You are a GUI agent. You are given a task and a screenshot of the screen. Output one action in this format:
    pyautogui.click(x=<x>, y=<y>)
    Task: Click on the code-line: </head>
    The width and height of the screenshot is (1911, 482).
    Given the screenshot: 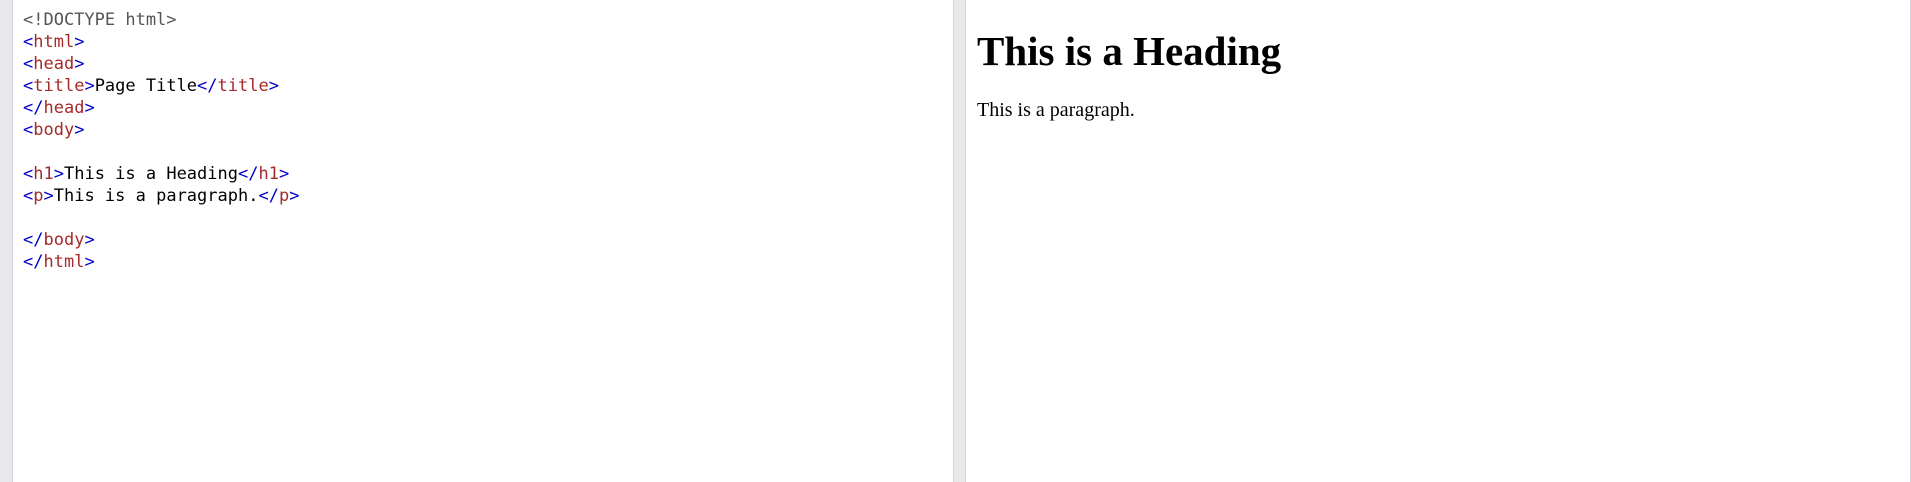 What is the action you would take?
    pyautogui.click(x=161, y=108)
    